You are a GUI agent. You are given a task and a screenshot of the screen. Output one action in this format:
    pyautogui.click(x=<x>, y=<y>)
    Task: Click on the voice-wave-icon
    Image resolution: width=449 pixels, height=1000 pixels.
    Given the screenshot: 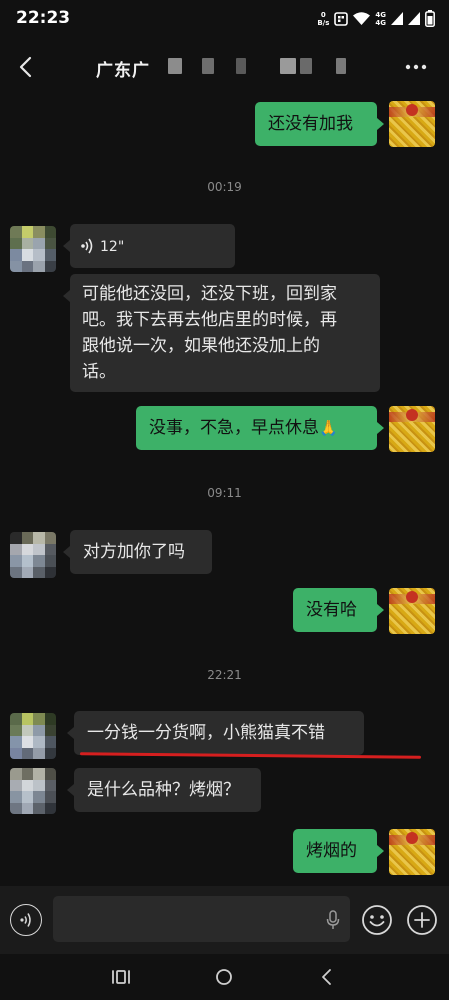 What is the action you would take?
    pyautogui.click(x=87, y=246)
    